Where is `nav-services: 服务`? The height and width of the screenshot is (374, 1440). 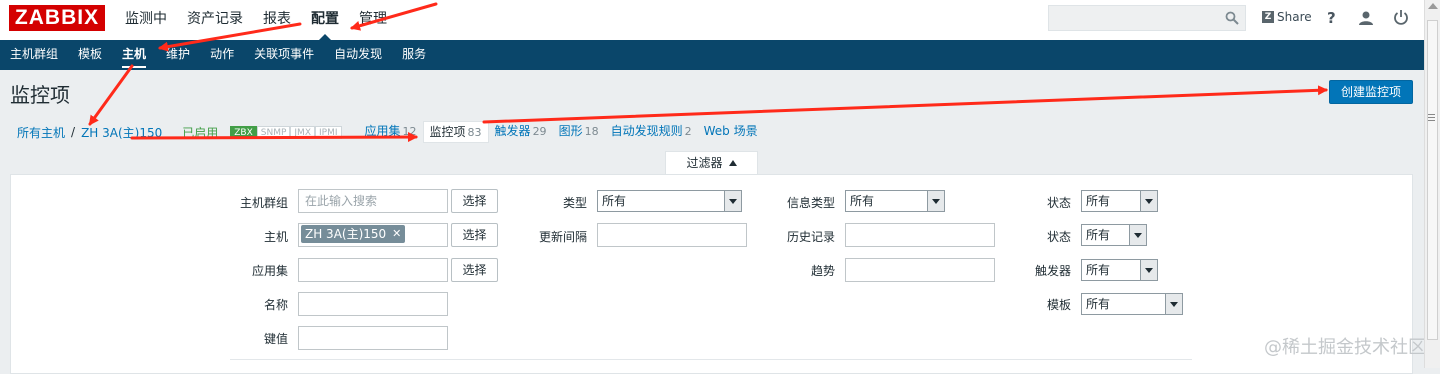 nav-services: 服务 is located at coordinates (414, 55).